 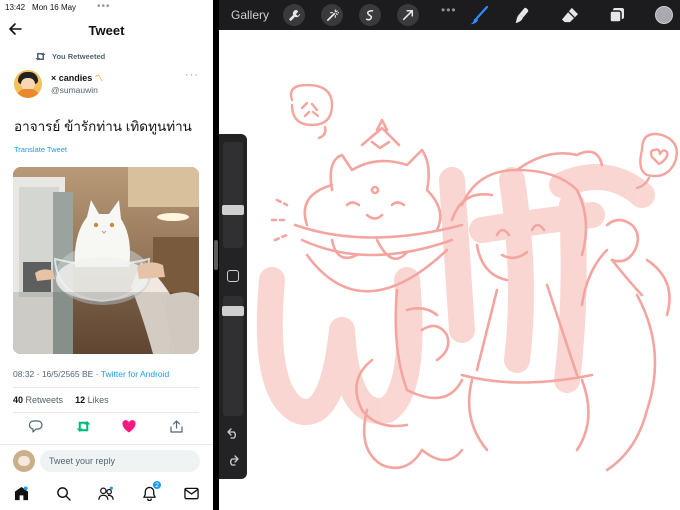 I want to click on retweet-count: 40 Retweets, so click(x=38, y=400).